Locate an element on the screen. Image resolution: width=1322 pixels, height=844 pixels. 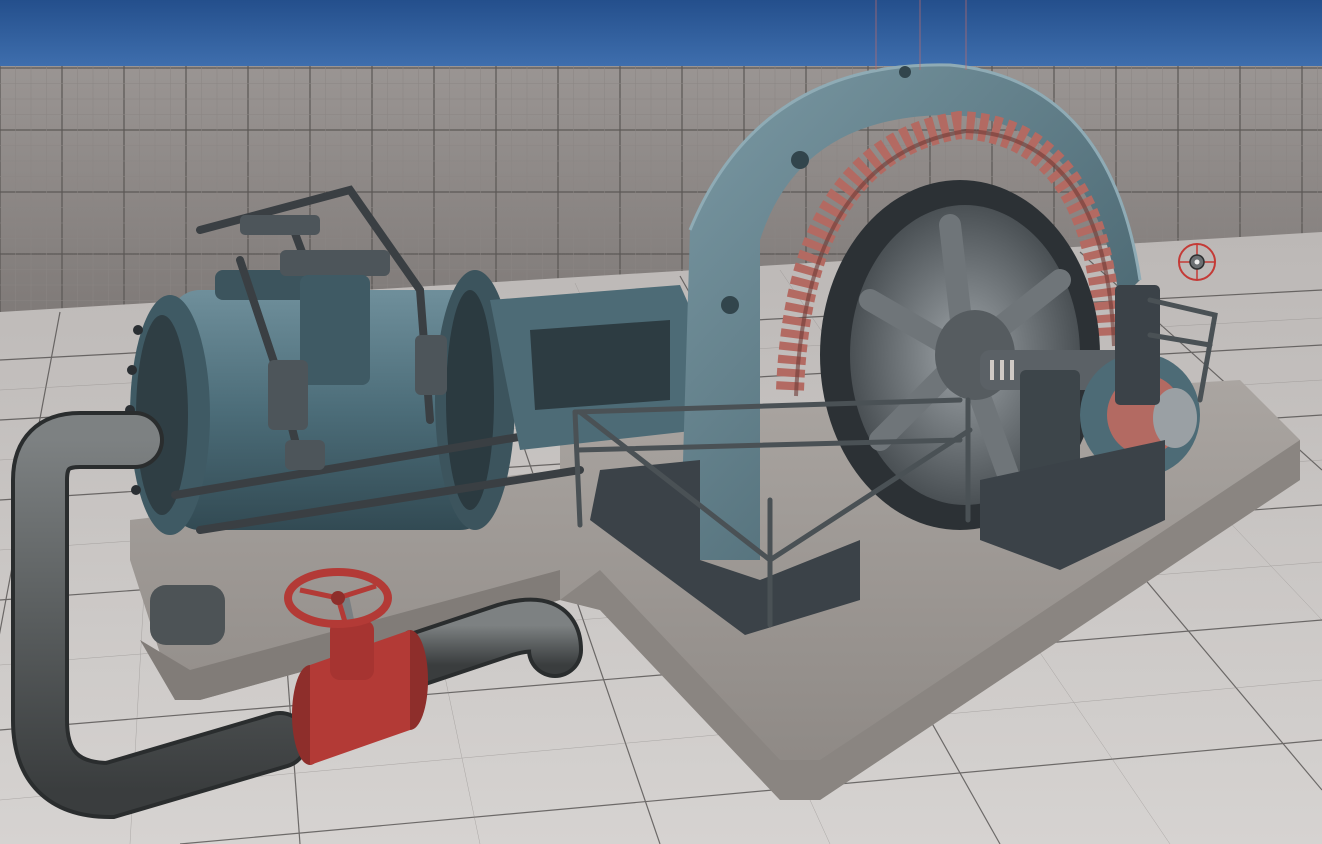
sky-background is located at coordinates (661, 34).